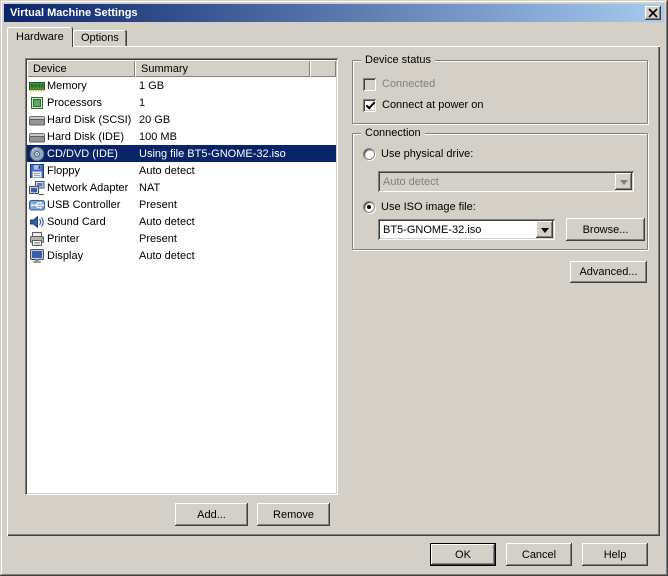 The width and height of the screenshot is (668, 576). What do you see at coordinates (506, 181) in the screenshot?
I see `physical-drive-dropdown: Auto detect` at bounding box center [506, 181].